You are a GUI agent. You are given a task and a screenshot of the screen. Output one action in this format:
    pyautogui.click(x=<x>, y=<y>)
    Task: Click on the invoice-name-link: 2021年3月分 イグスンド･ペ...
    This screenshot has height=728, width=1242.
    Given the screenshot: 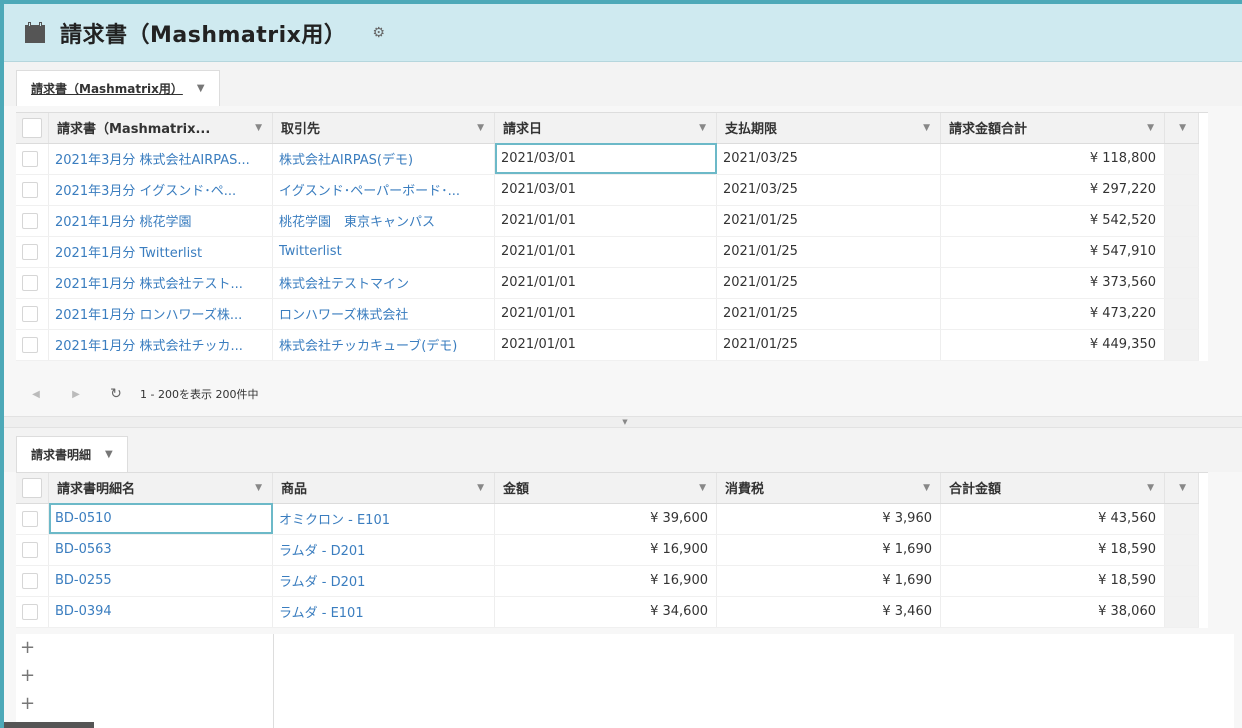 What is the action you would take?
    pyautogui.click(x=160, y=190)
    